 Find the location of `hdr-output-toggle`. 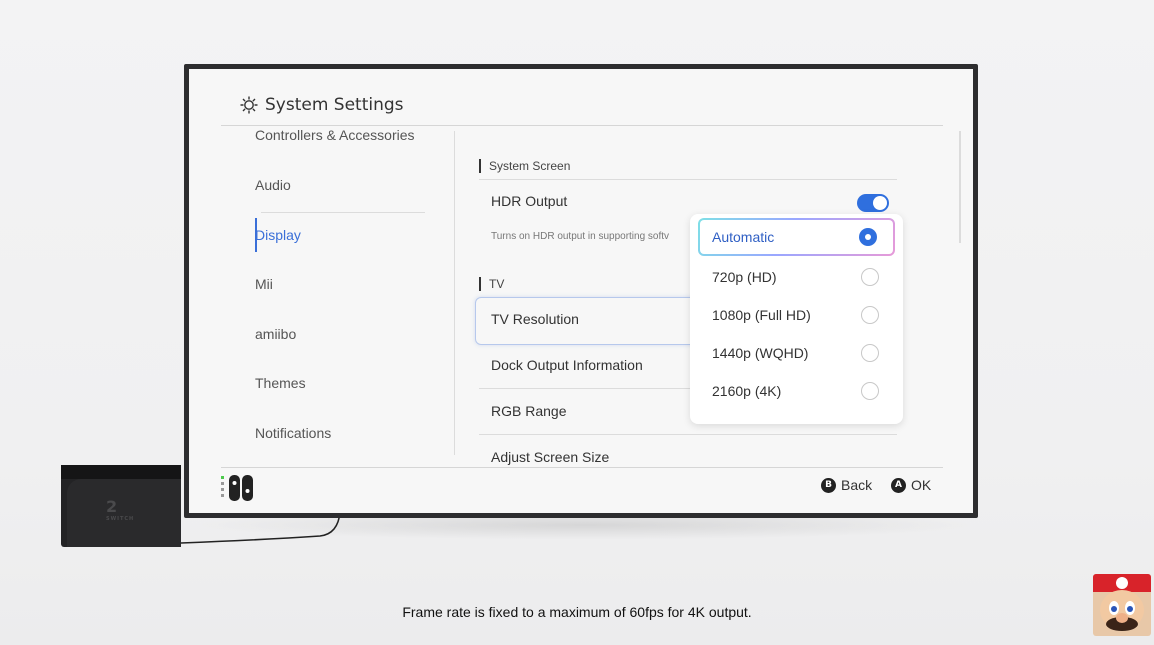

hdr-output-toggle is located at coordinates (873, 203).